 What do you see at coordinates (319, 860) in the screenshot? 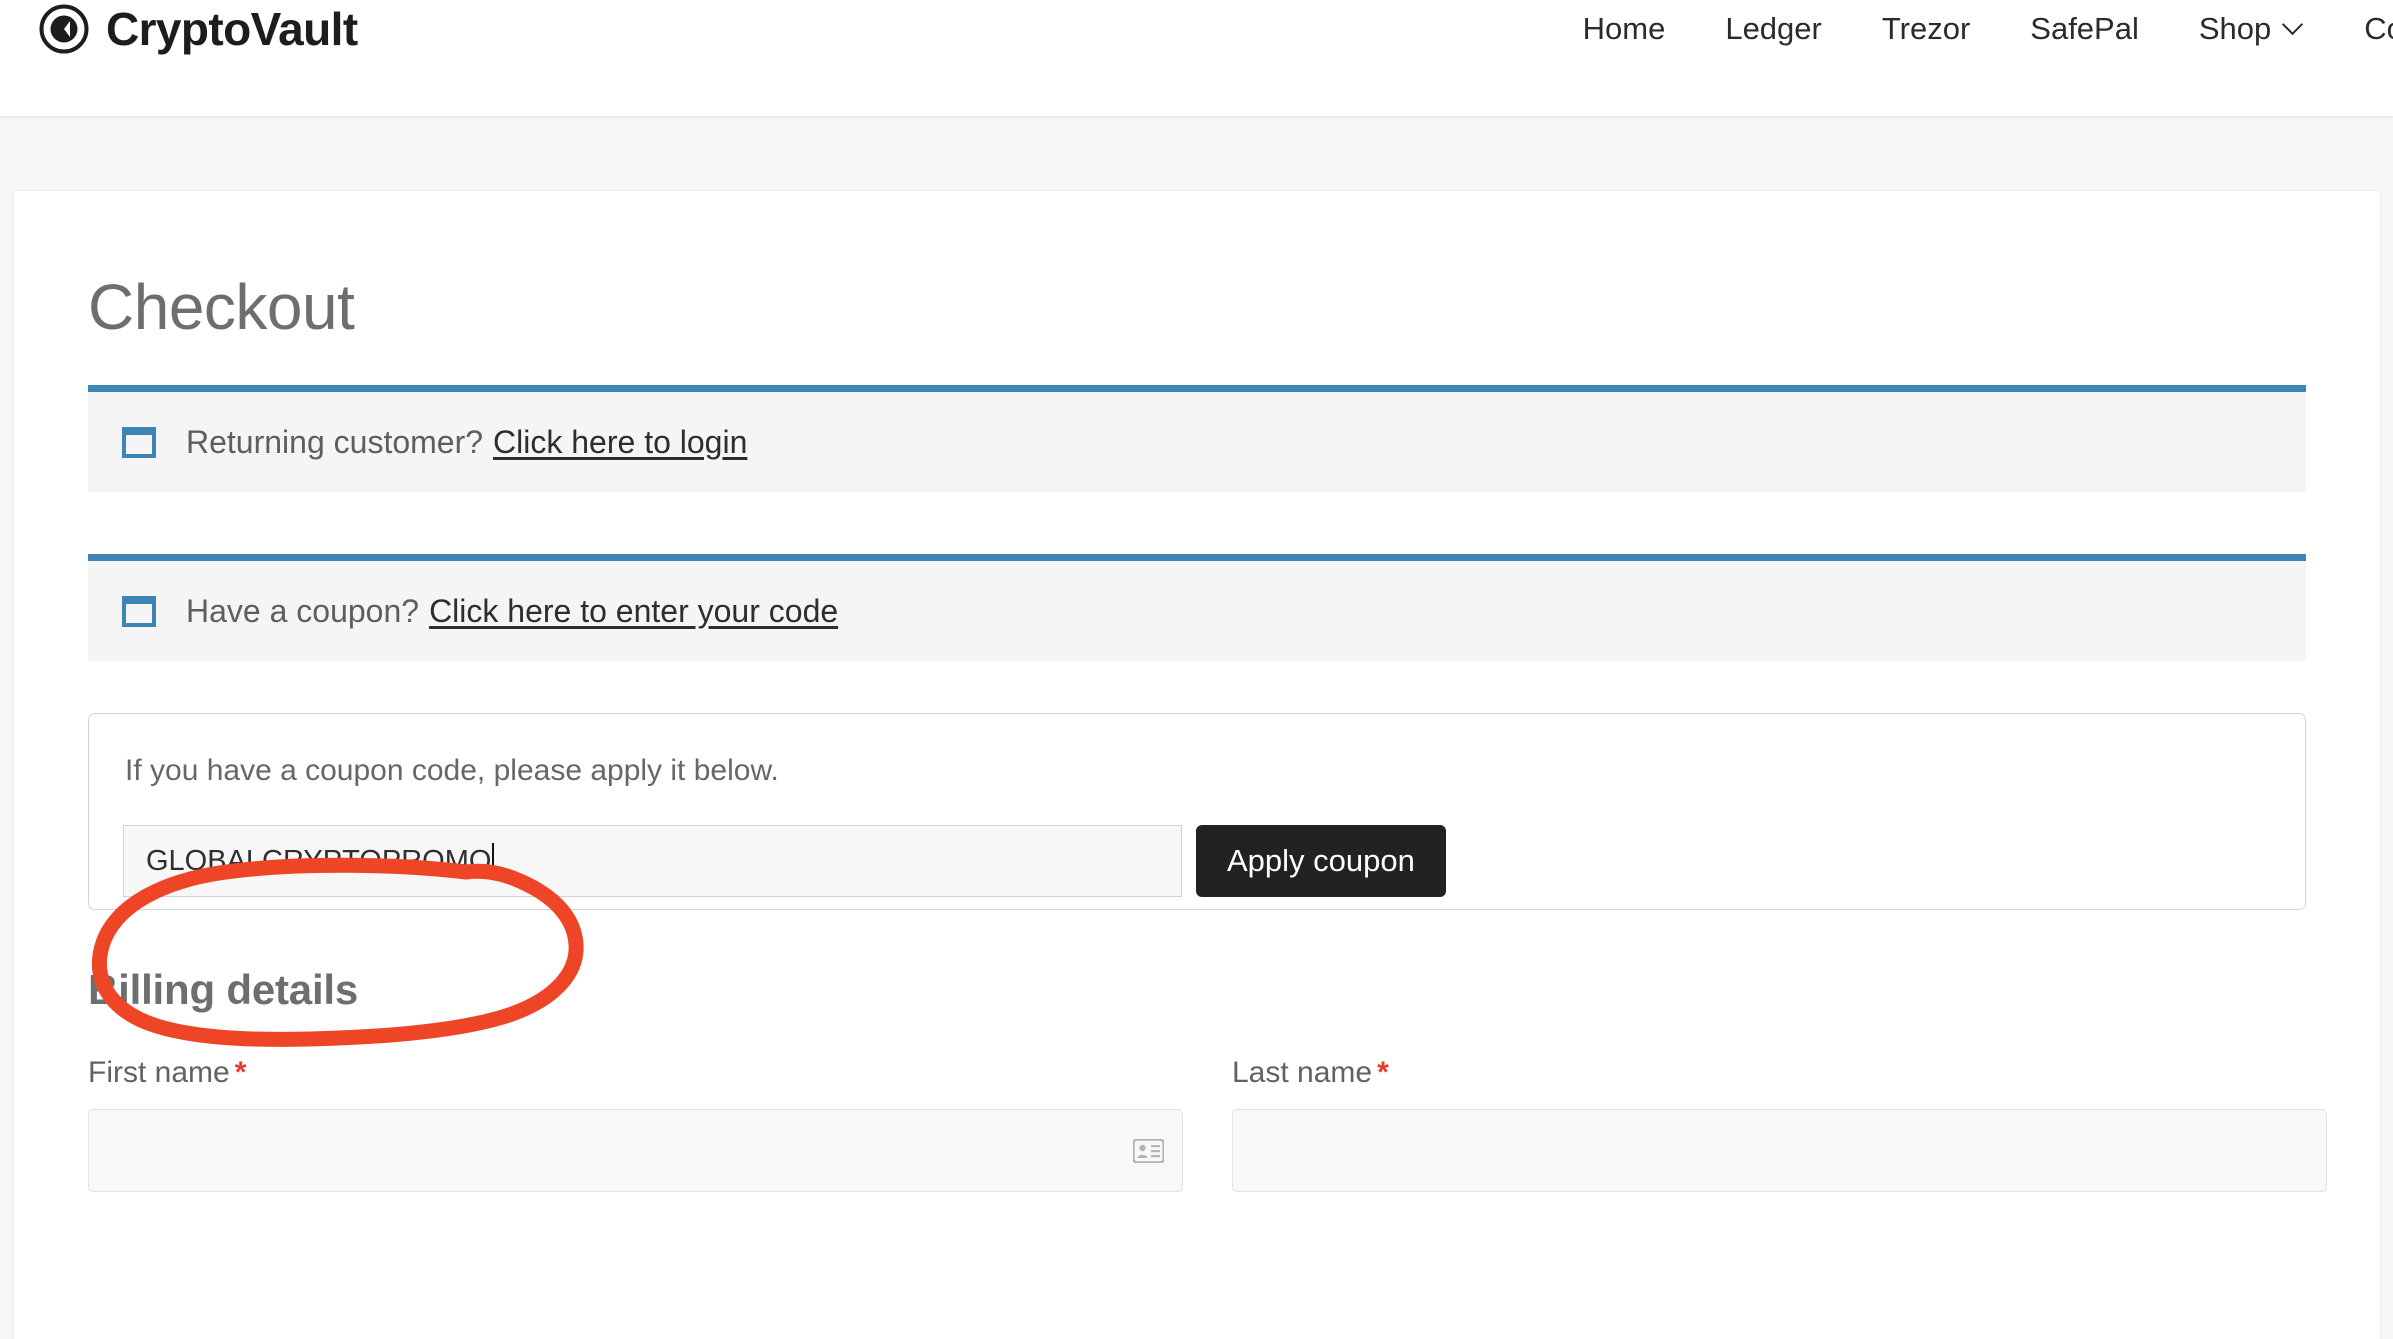
I see `coupon-code-value: GLOBALCRYPTOPROMO` at bounding box center [319, 860].